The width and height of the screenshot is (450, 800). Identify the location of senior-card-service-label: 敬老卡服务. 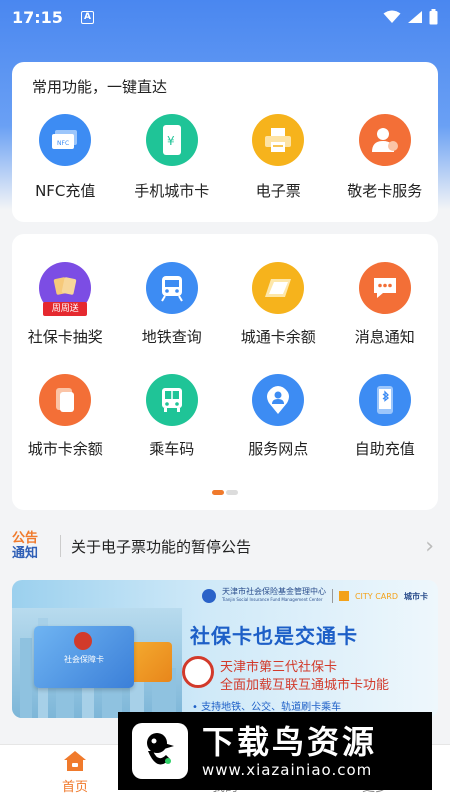
(385, 191).